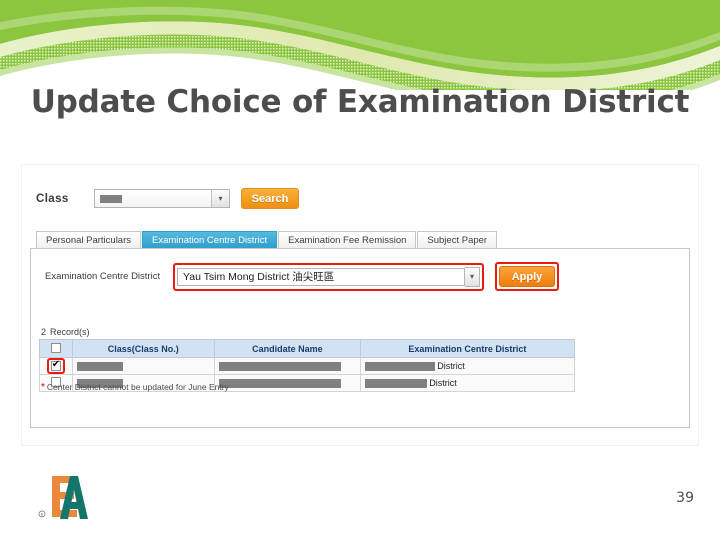 This screenshot has width=720, height=540. I want to click on class-select-value-redacted, so click(111, 198).